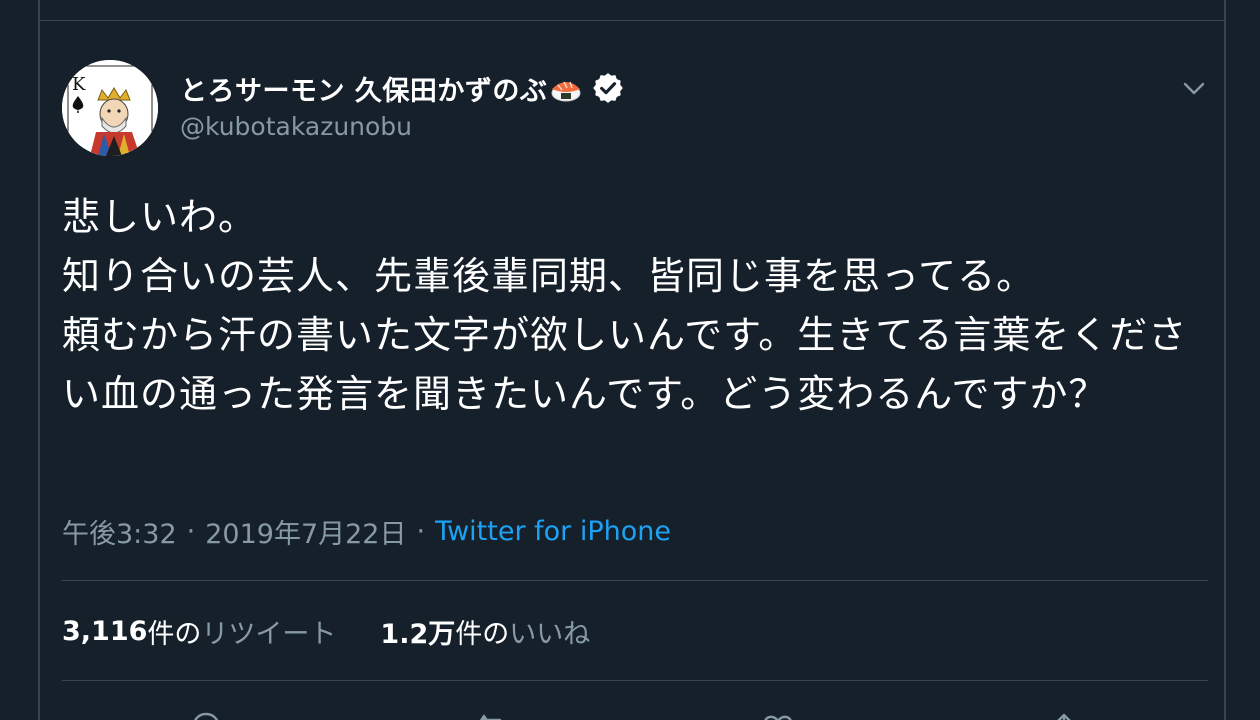 This screenshot has height=720, width=1260. I want to click on likes-count: 1.2万, so click(418, 634).